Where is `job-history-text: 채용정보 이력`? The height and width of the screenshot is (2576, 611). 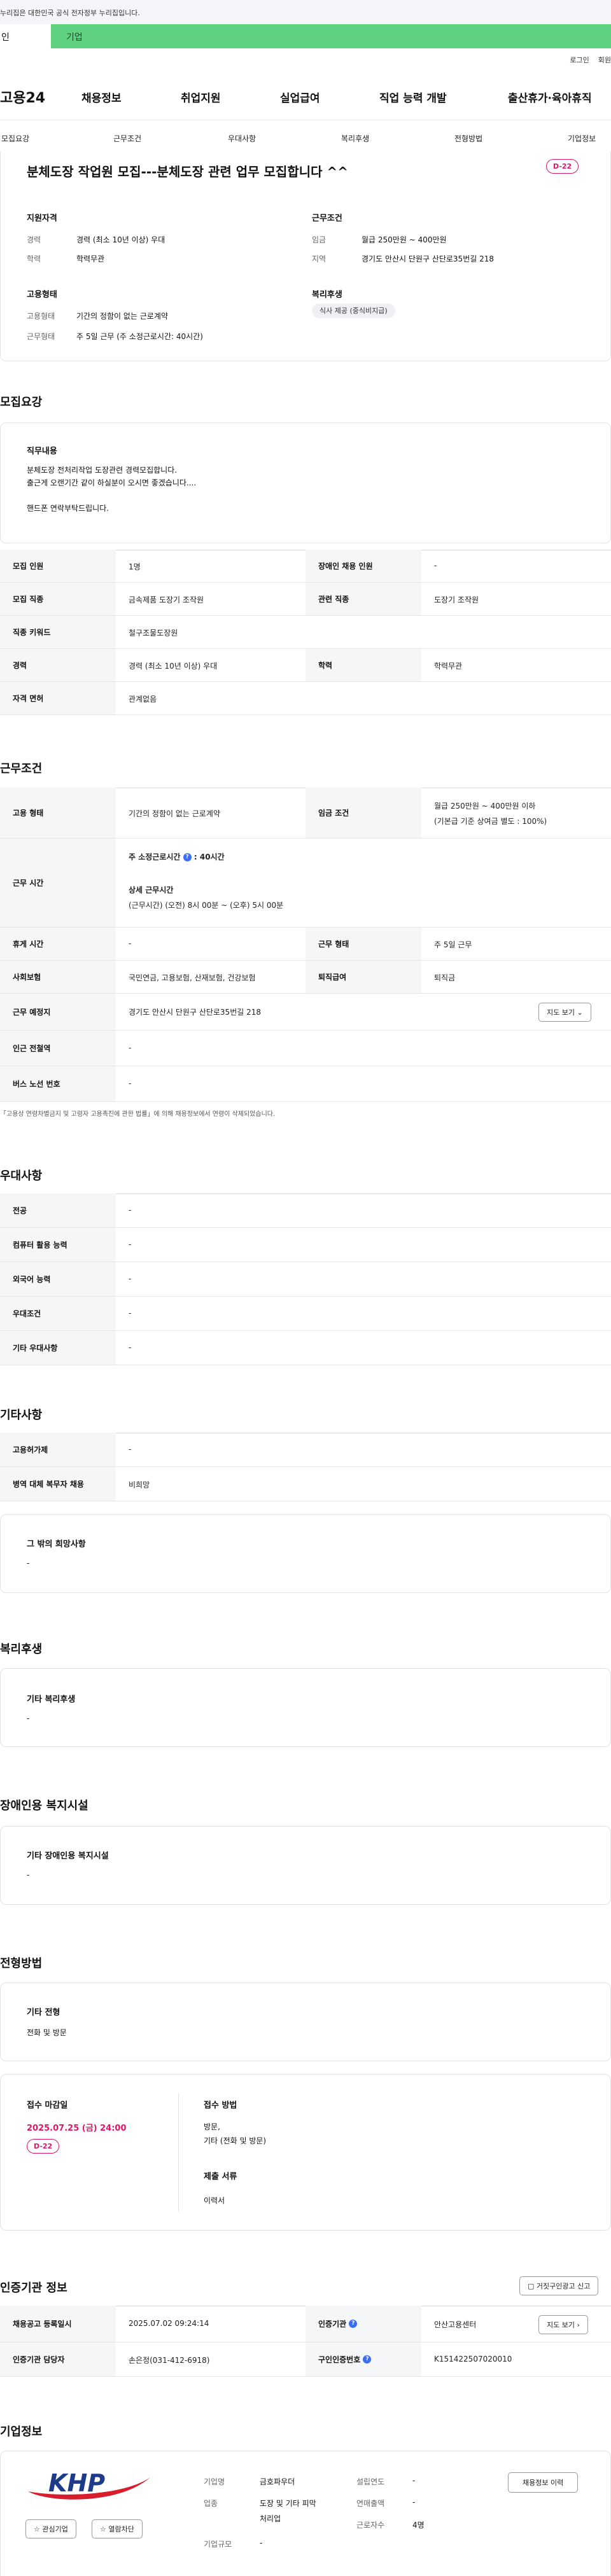
job-history-text: 채용정보 이력 is located at coordinates (543, 2482).